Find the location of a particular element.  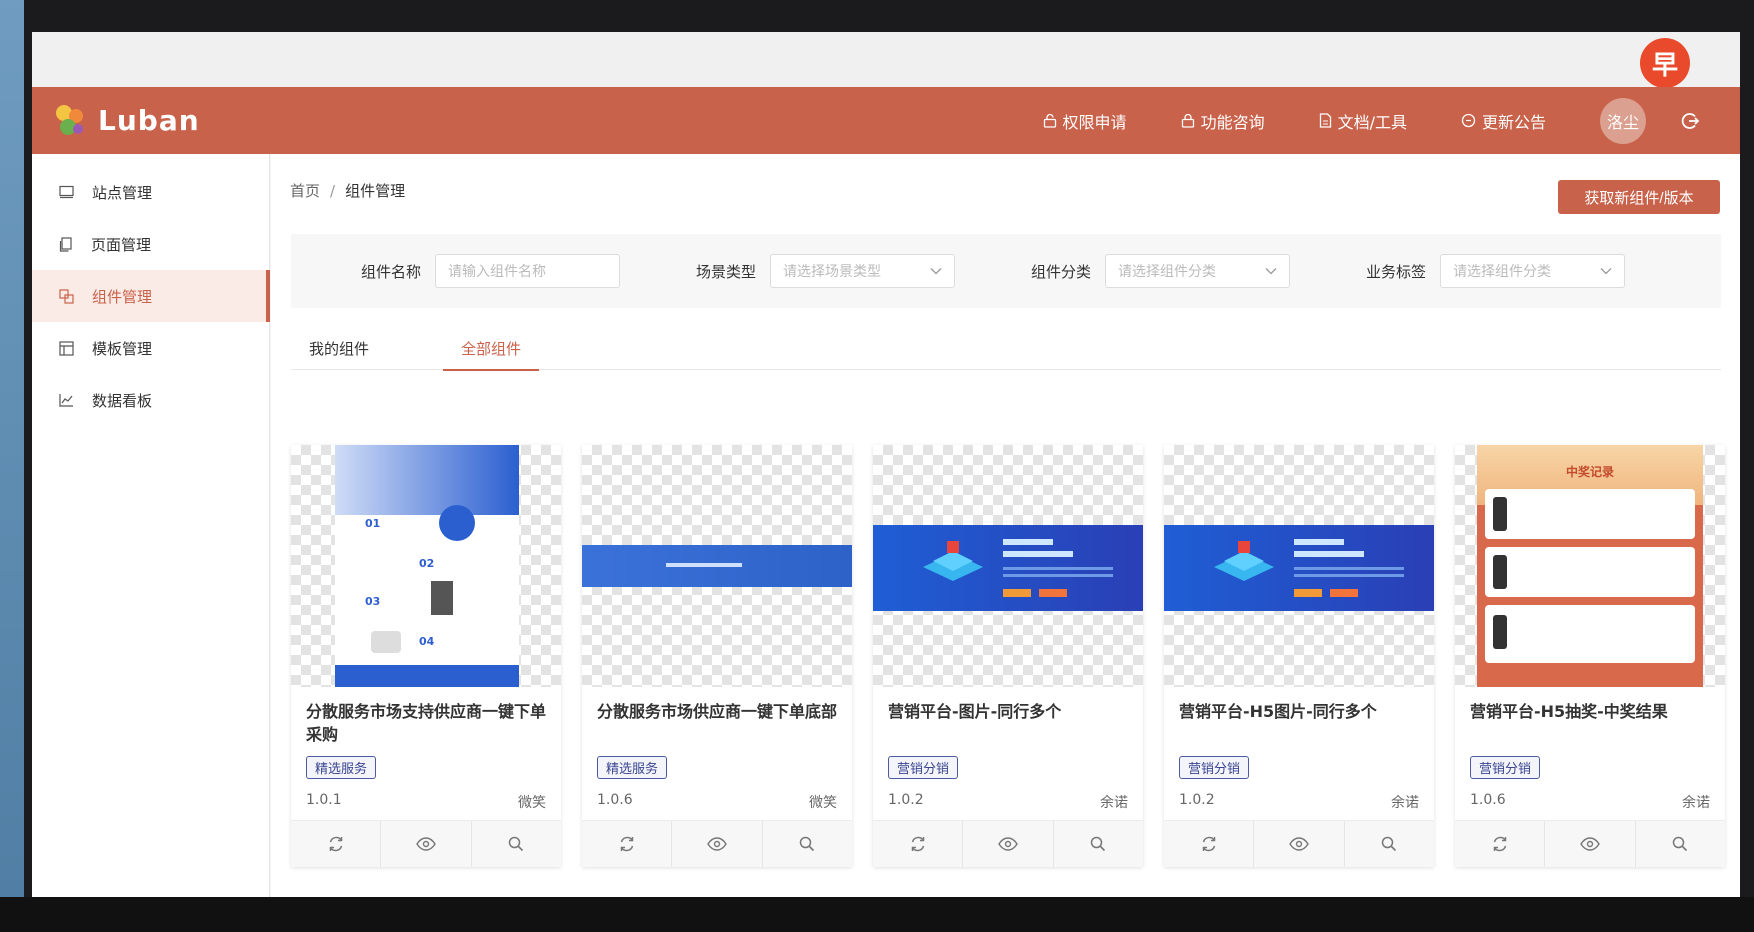

logo-text: Luban is located at coordinates (149, 120).